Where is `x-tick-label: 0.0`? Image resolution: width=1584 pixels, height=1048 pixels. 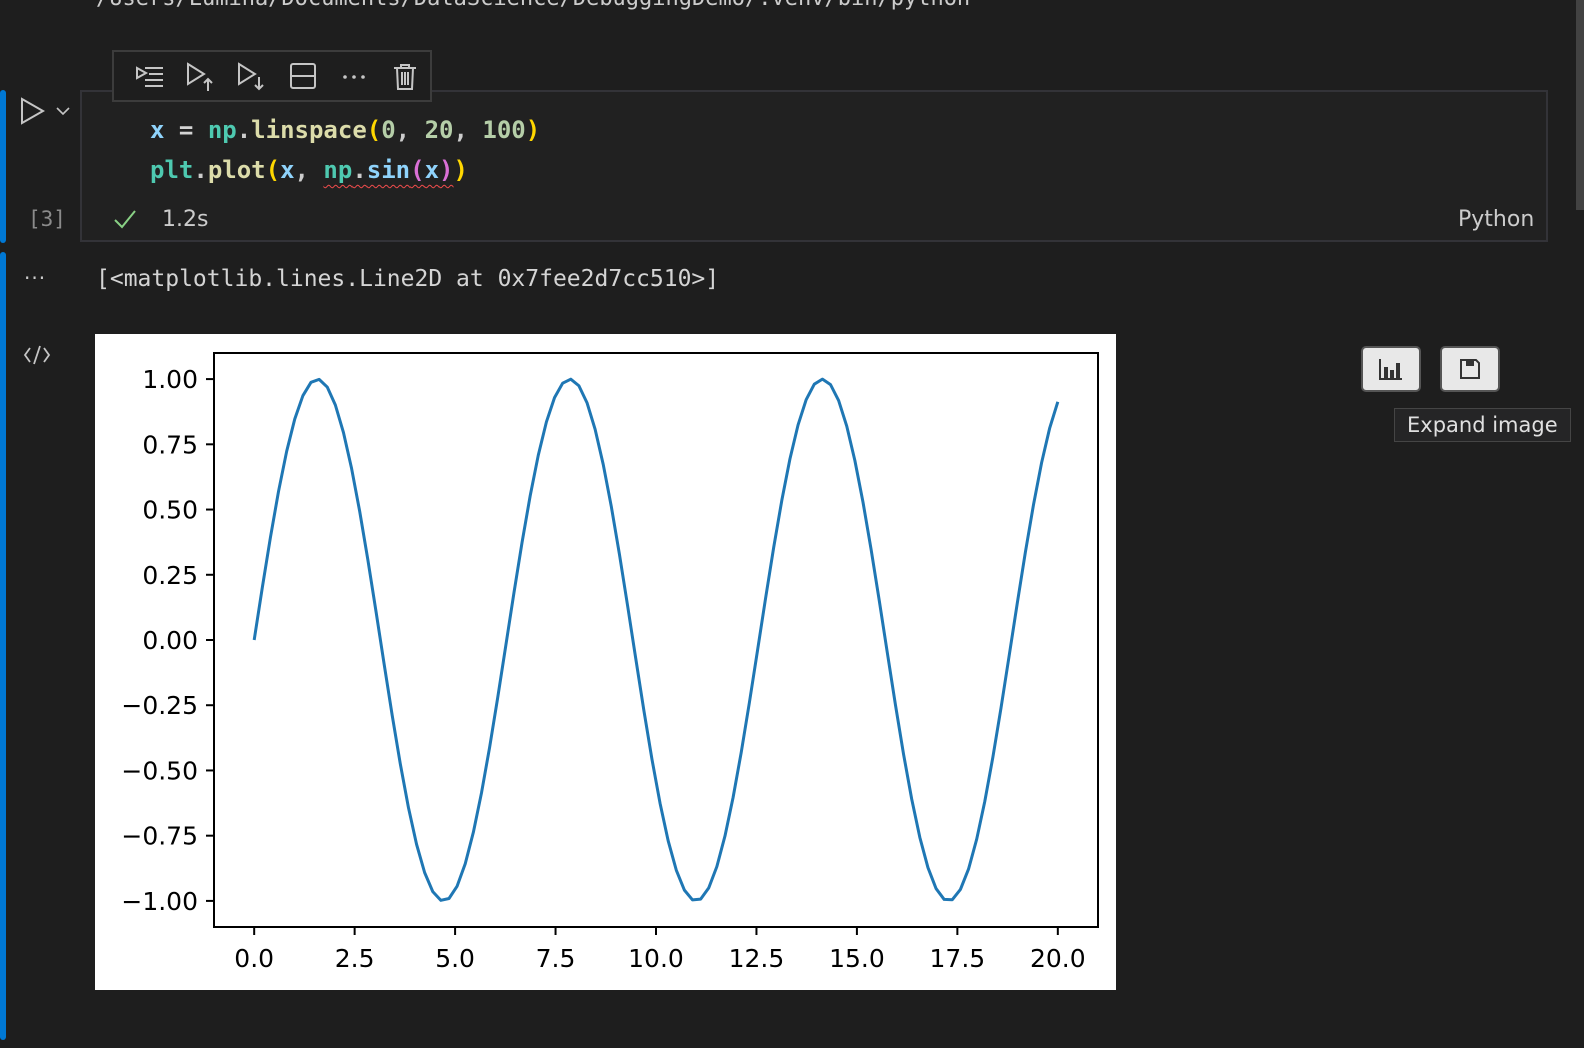 x-tick-label: 0.0 is located at coordinates (254, 958).